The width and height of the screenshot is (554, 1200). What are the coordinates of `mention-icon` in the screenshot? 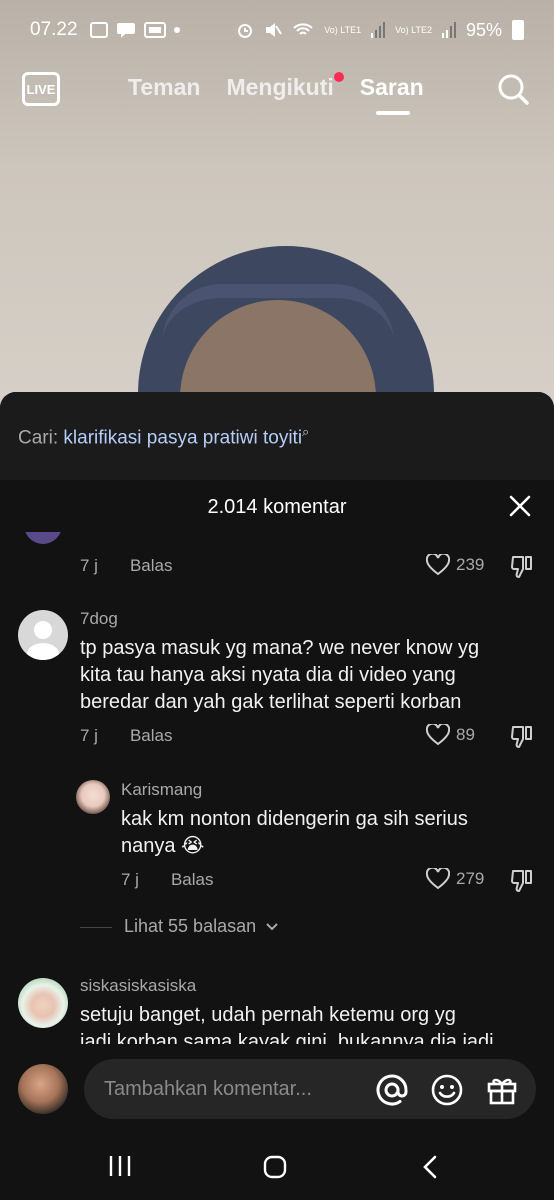 It's located at (392, 1090).